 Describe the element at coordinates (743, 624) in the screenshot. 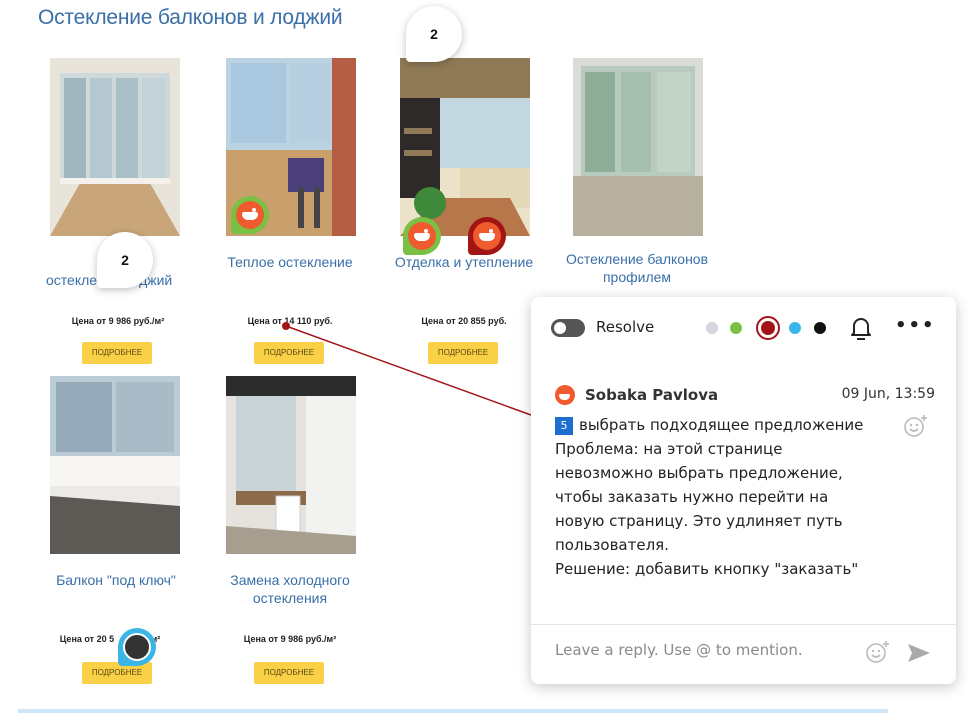

I see `divider` at that location.